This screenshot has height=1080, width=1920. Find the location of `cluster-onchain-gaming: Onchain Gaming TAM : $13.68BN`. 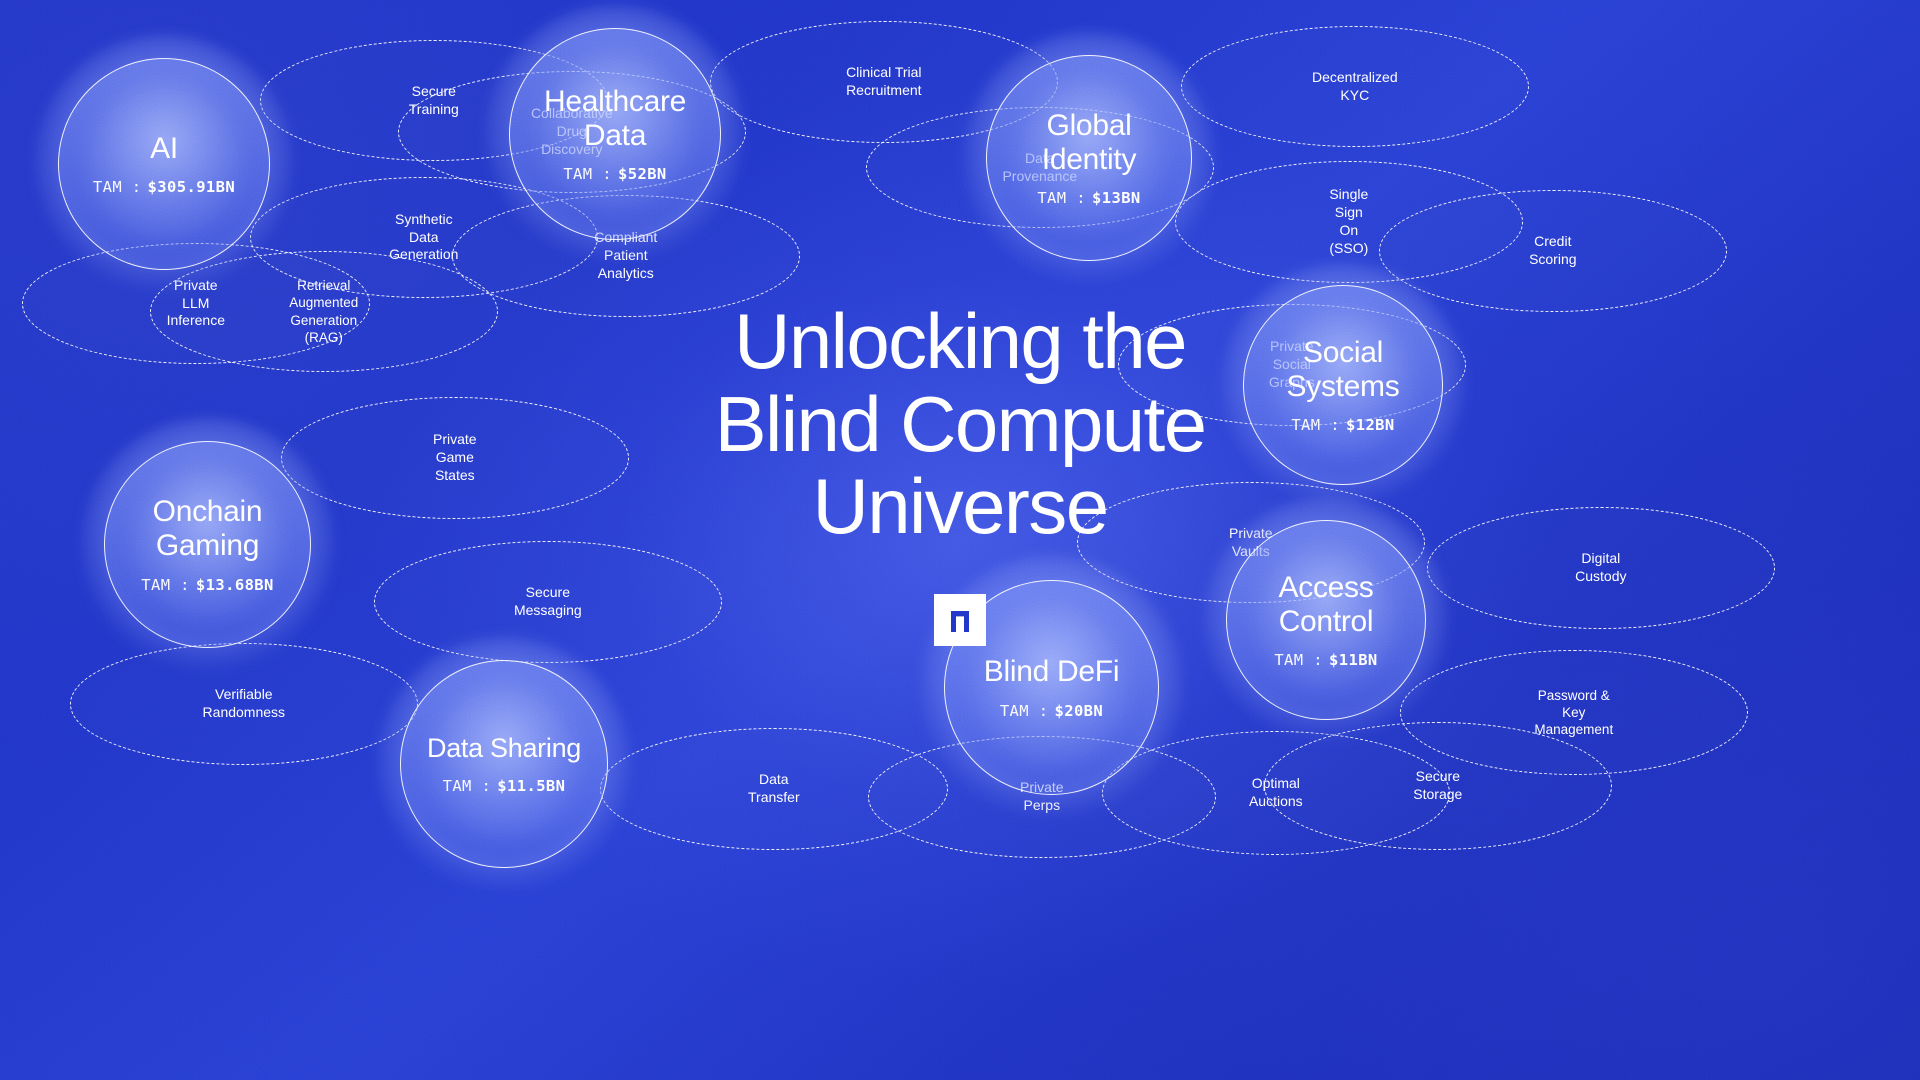

cluster-onchain-gaming: Onchain Gaming TAM : $13.68BN is located at coordinates (207, 544).